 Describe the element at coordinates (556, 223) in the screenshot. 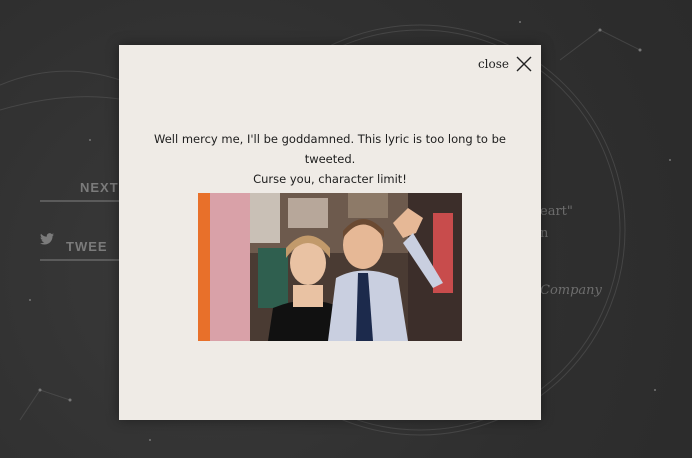

I see `song-title: eart" n` at that location.